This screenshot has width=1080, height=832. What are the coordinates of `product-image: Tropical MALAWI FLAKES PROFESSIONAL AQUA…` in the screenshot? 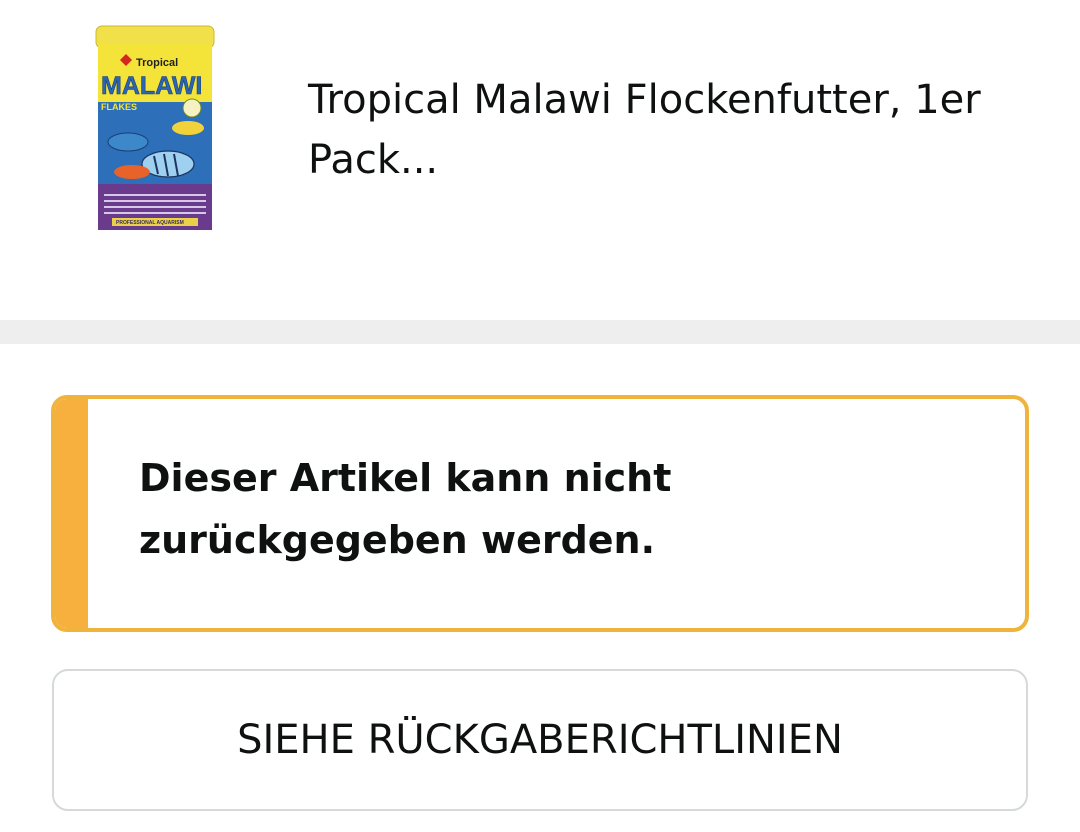 It's located at (155, 129).